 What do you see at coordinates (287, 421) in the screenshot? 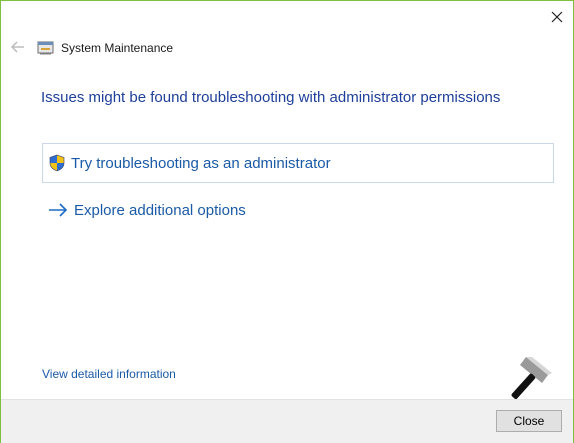
I see `dialog-footer` at bounding box center [287, 421].